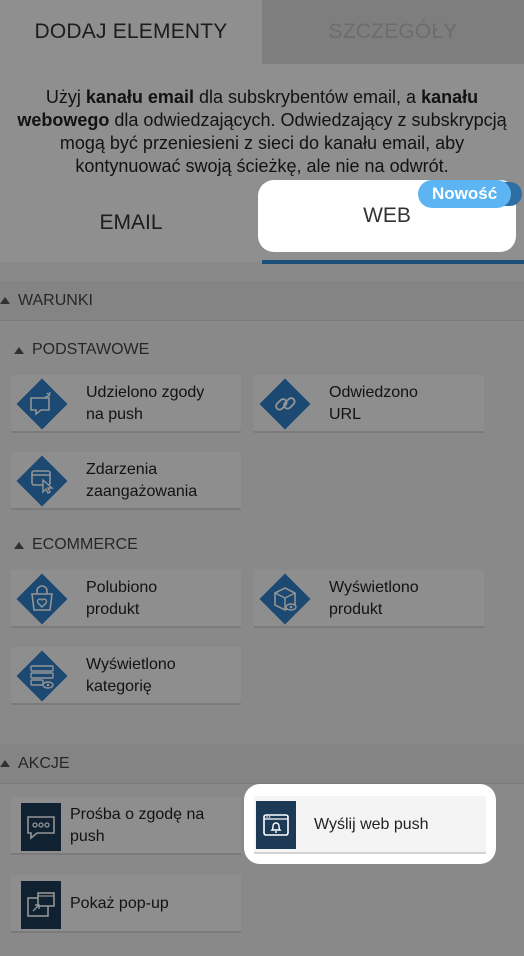  Describe the element at coordinates (276, 825) in the screenshot. I see `browser-bell-icon` at that location.